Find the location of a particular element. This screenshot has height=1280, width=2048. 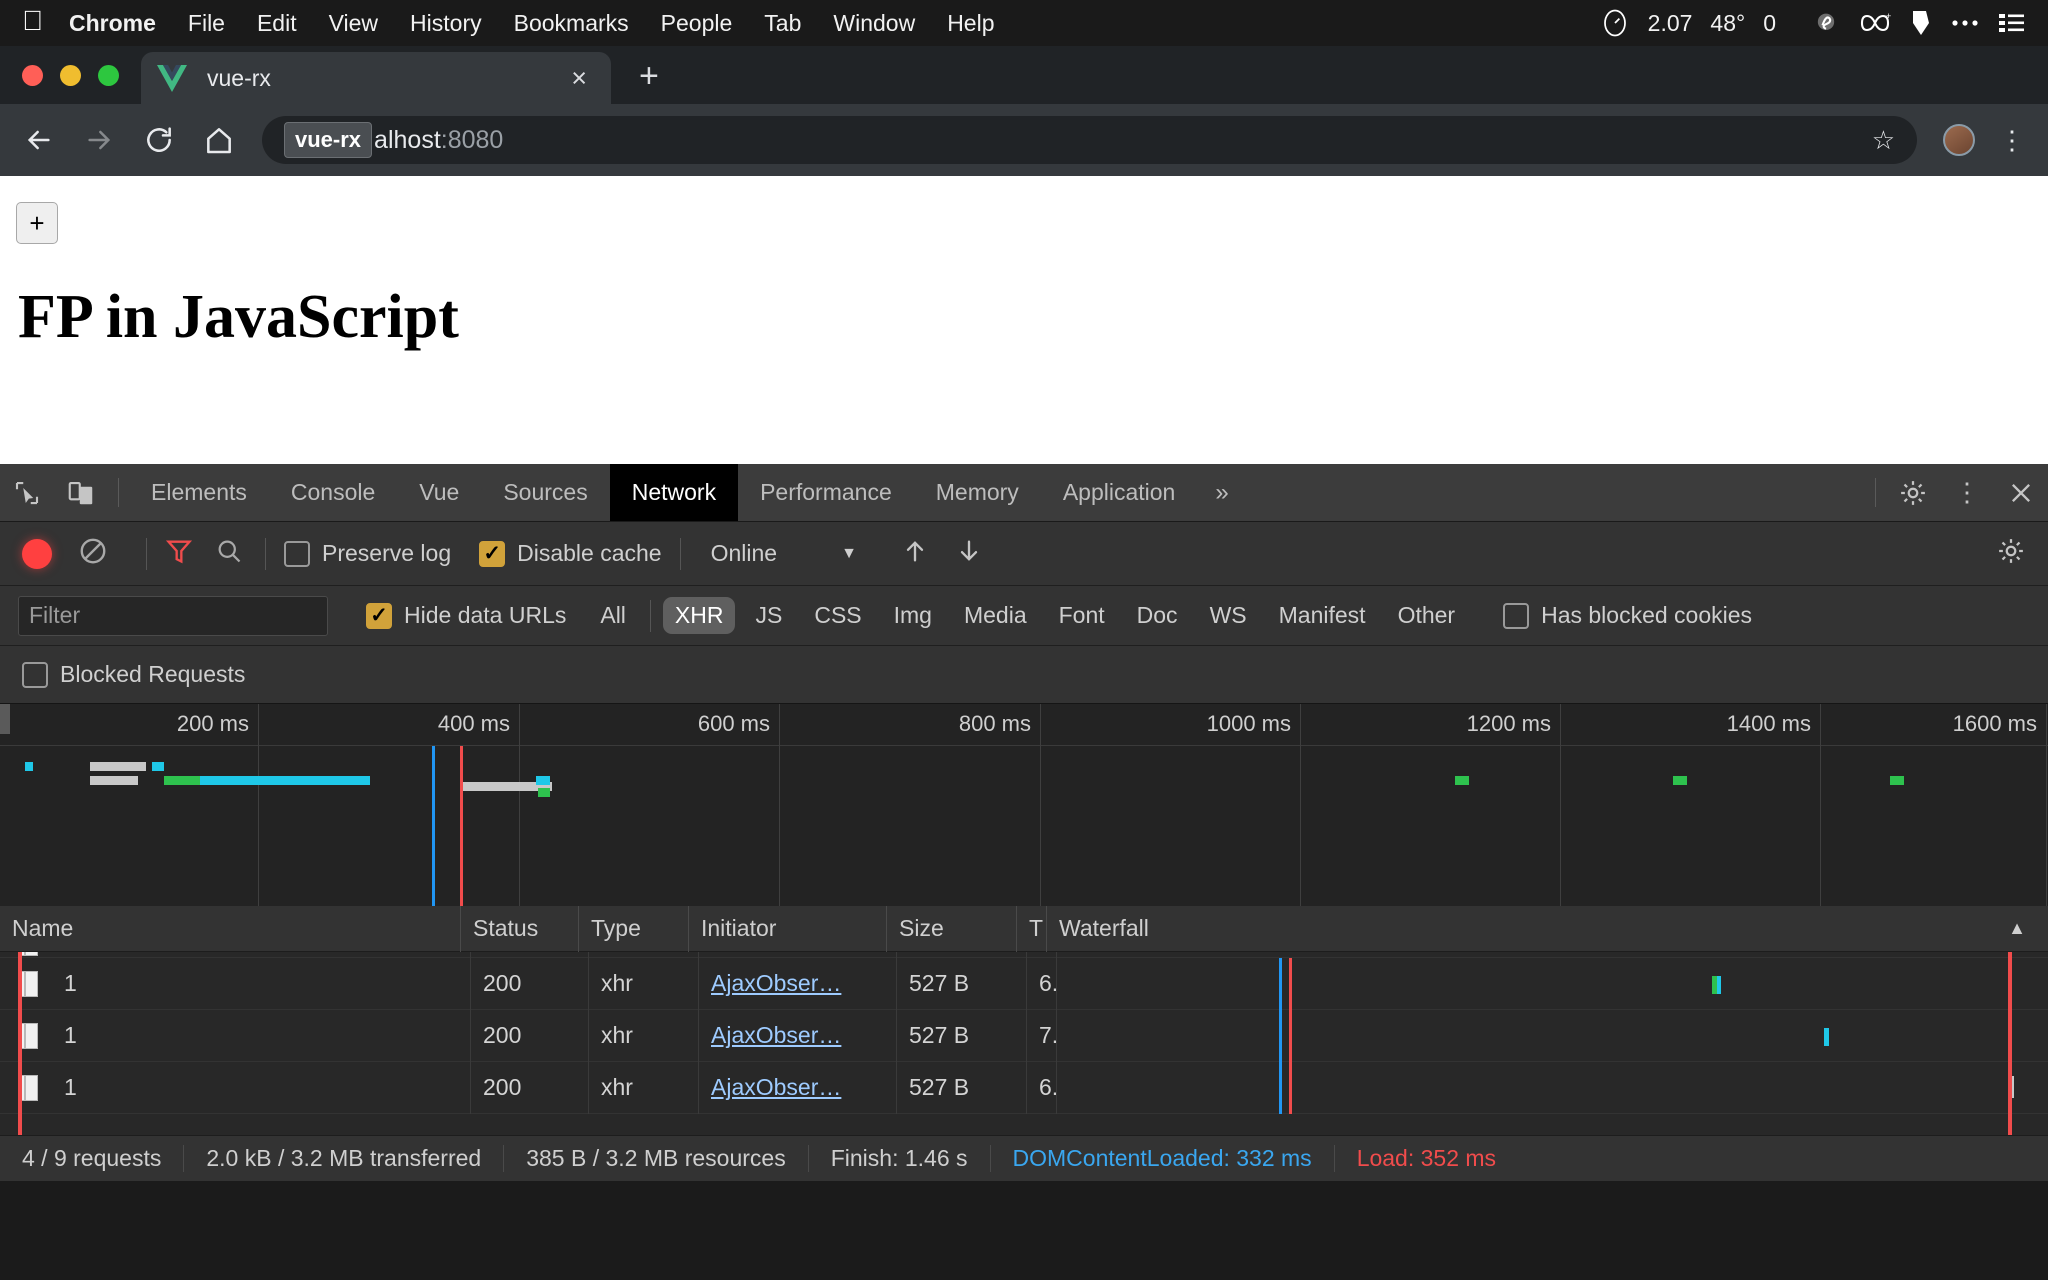

type-filter-ws: WS is located at coordinates (1228, 615).